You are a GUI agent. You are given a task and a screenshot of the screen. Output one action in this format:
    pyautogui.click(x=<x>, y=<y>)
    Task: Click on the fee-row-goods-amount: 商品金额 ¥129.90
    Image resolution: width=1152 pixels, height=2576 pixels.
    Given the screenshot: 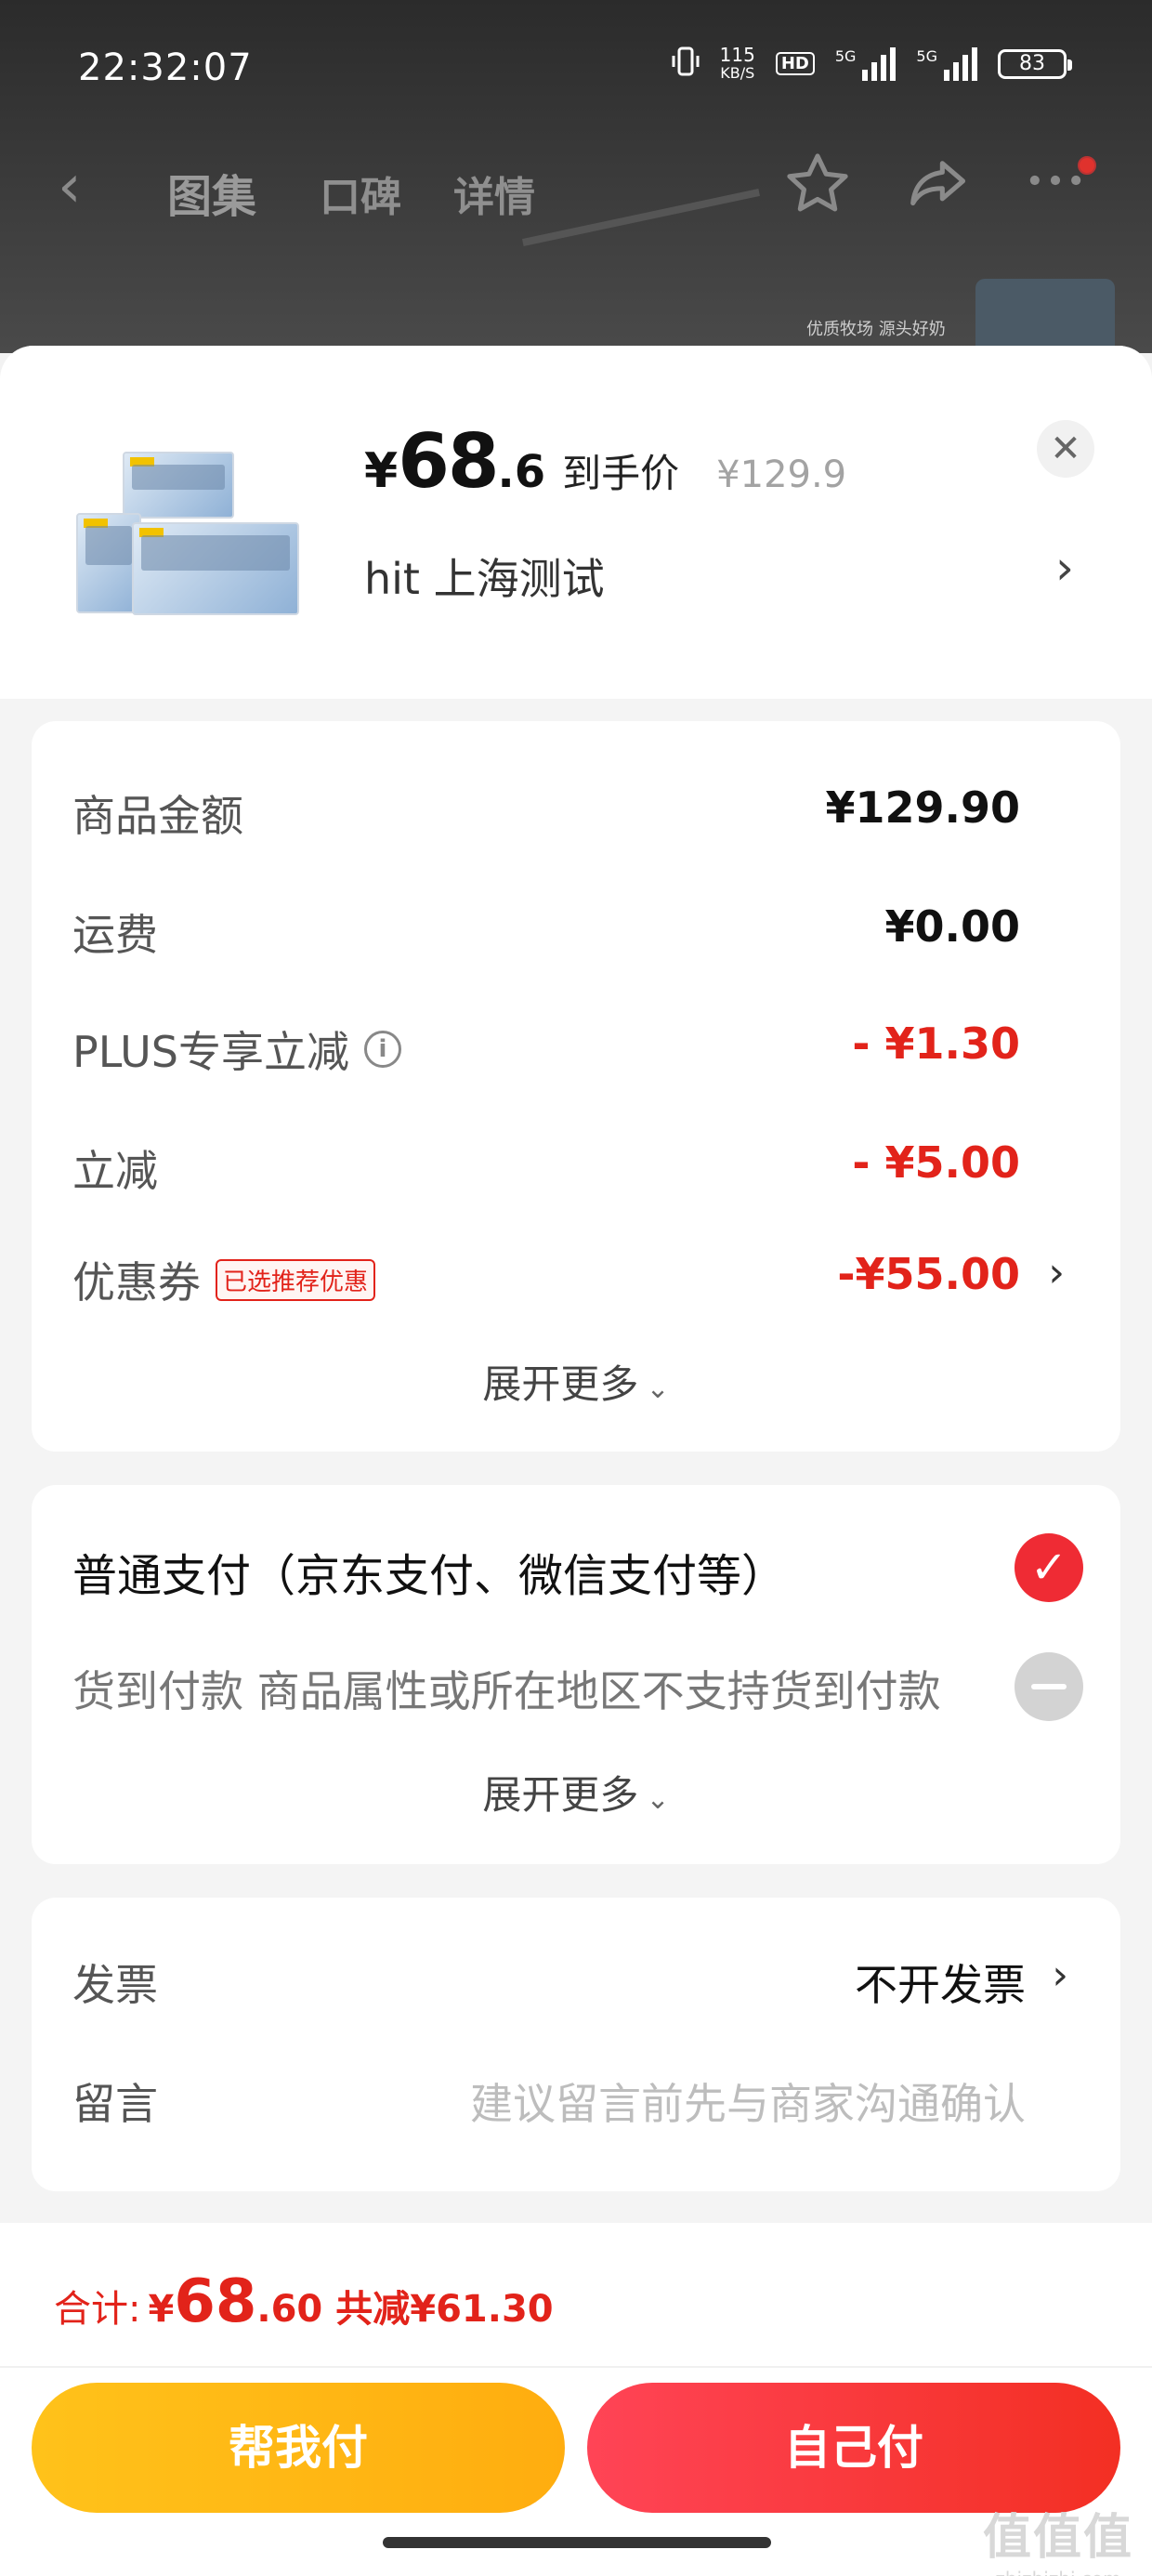 What is the action you would take?
    pyautogui.click(x=576, y=819)
    